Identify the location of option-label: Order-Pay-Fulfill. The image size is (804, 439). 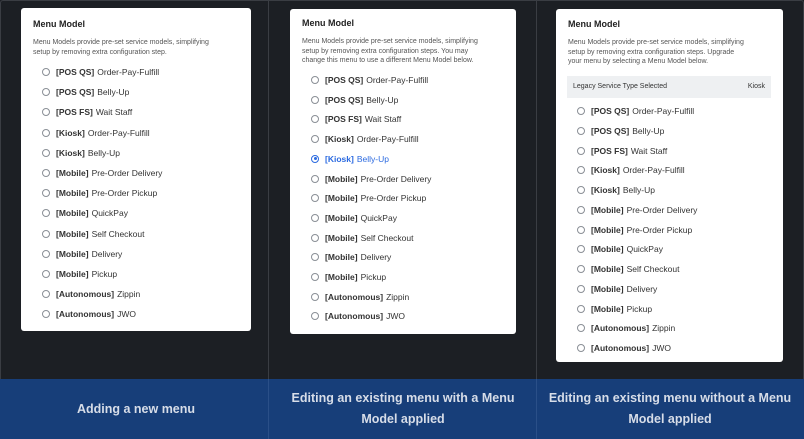
(663, 111).